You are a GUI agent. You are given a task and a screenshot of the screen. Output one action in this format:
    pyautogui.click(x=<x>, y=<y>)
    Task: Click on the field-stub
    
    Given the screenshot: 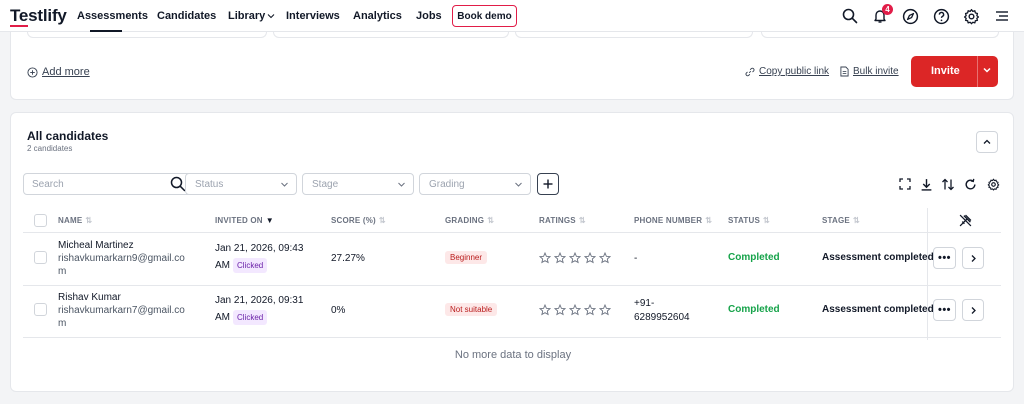 What is the action you would take?
    pyautogui.click(x=391, y=35)
    